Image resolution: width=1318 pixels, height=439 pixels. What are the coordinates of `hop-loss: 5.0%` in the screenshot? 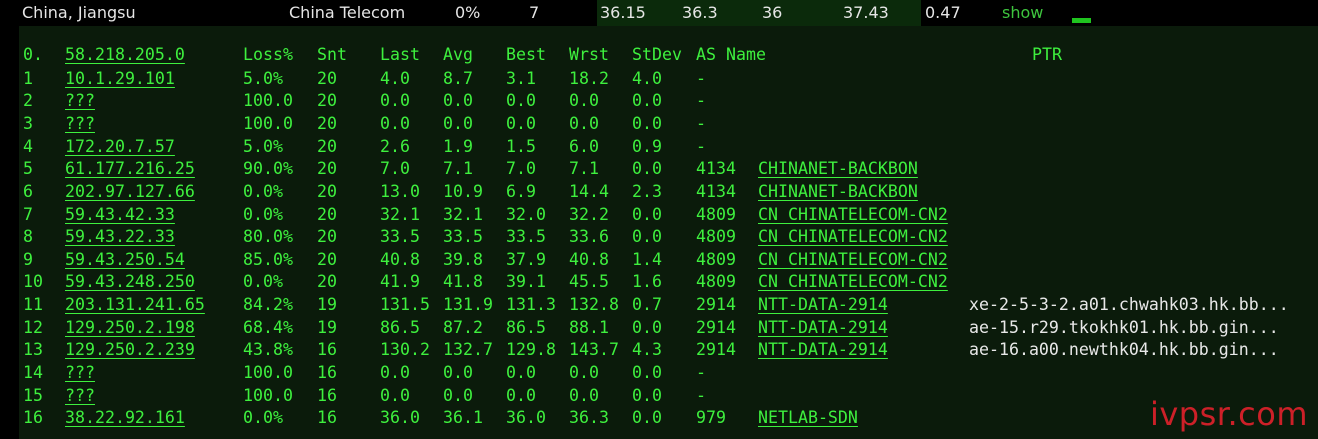 It's located at (263, 146).